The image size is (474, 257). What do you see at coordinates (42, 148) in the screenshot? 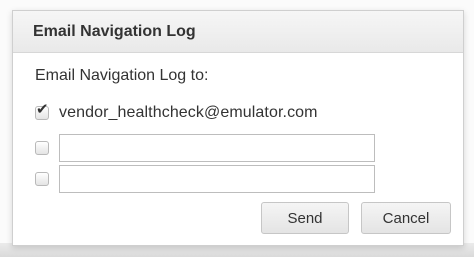
I see `recipient-2-checkbox` at bounding box center [42, 148].